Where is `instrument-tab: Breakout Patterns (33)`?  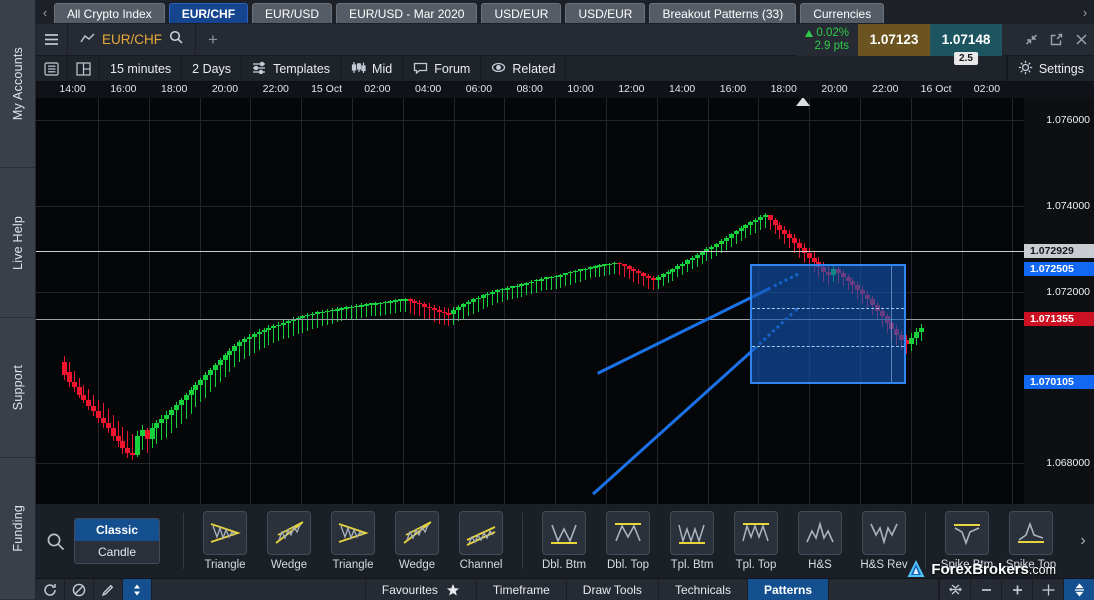
instrument-tab: Breakout Patterns (33) is located at coordinates (723, 13).